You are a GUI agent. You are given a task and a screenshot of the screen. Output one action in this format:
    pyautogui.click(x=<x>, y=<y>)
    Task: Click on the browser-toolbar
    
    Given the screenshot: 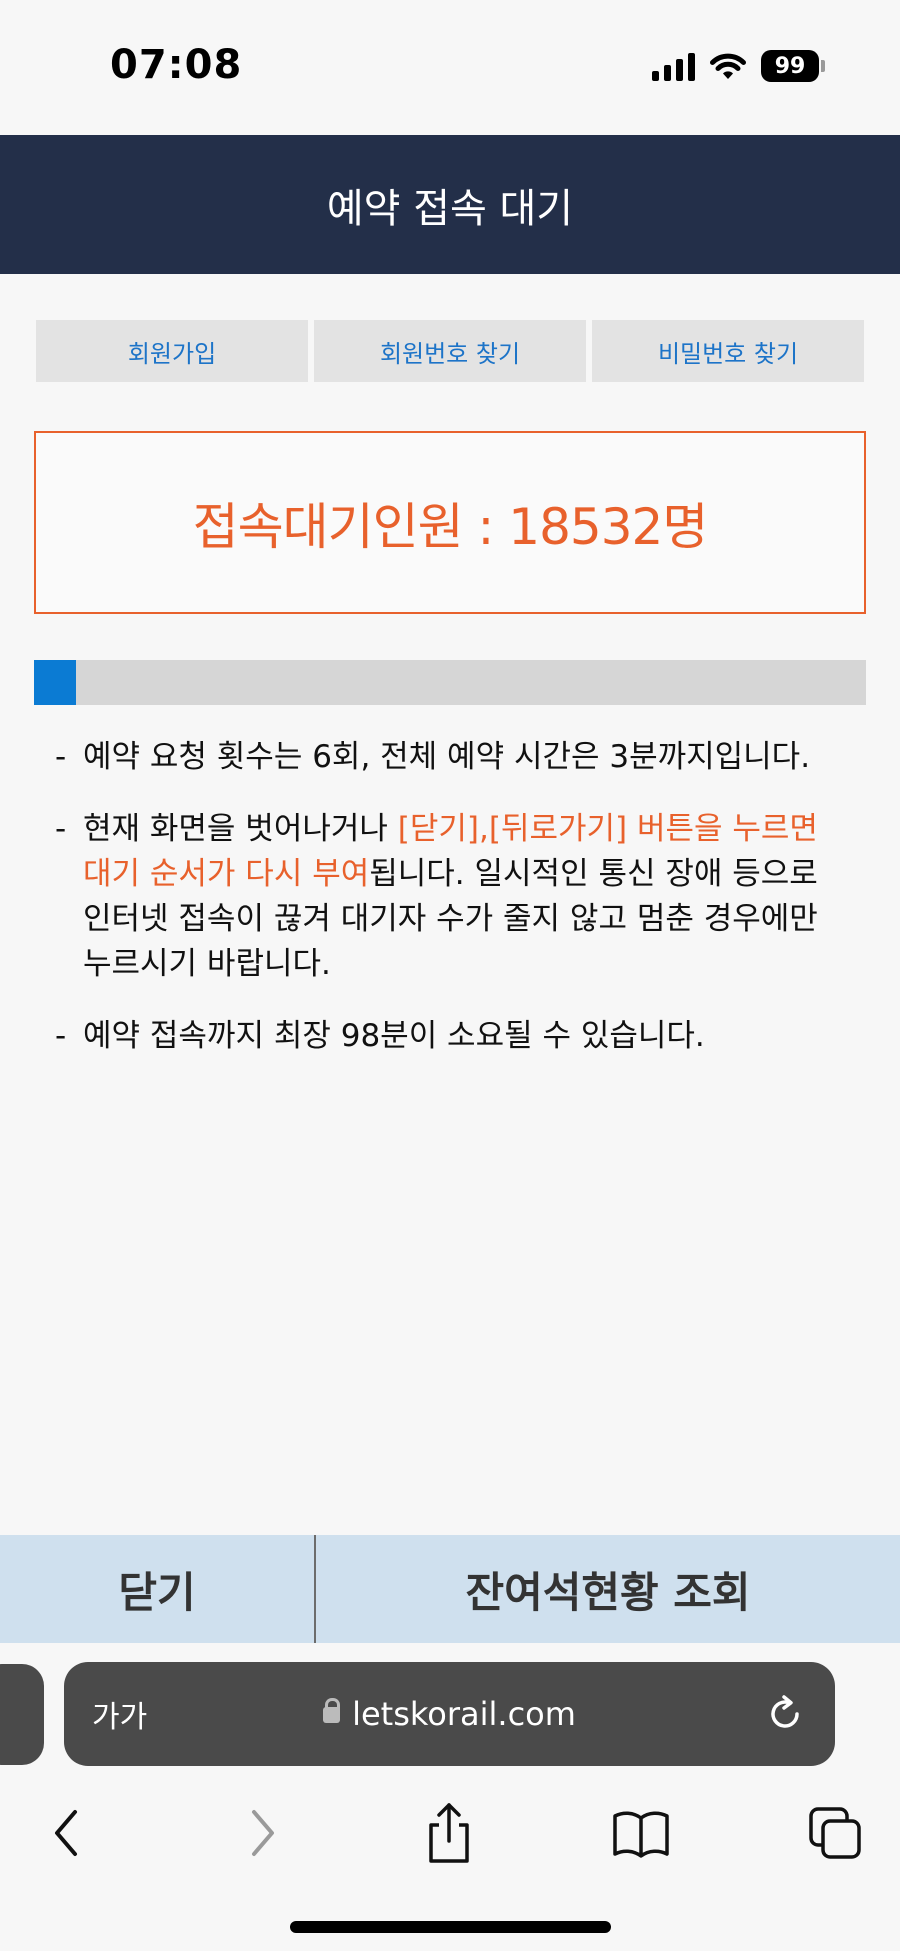 What is the action you would take?
    pyautogui.click(x=450, y=1833)
    